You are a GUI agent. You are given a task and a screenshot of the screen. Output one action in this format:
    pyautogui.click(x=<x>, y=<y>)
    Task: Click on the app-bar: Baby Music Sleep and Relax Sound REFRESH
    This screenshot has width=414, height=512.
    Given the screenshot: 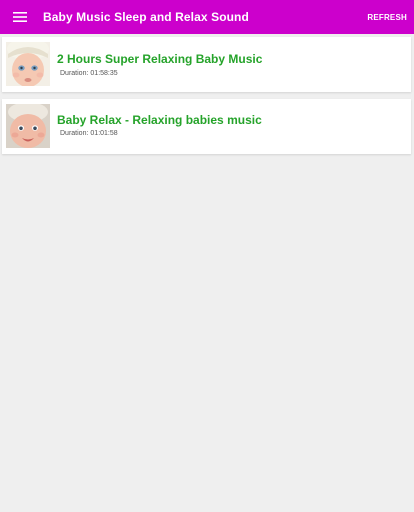 What is the action you would take?
    pyautogui.click(x=207, y=17)
    